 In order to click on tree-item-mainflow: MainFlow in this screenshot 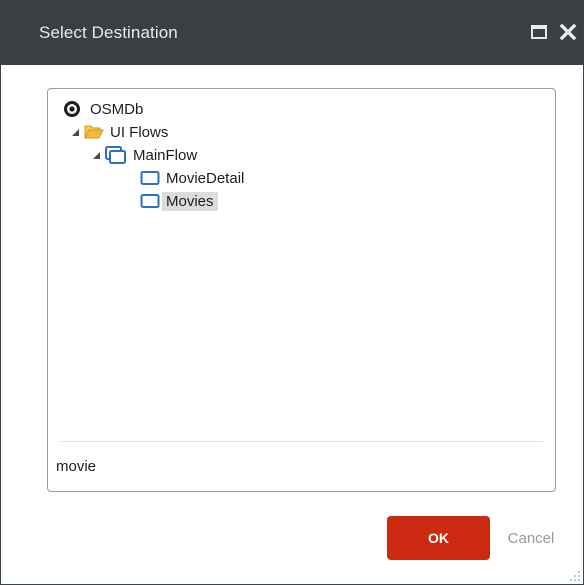, I will do `click(147, 155)`.